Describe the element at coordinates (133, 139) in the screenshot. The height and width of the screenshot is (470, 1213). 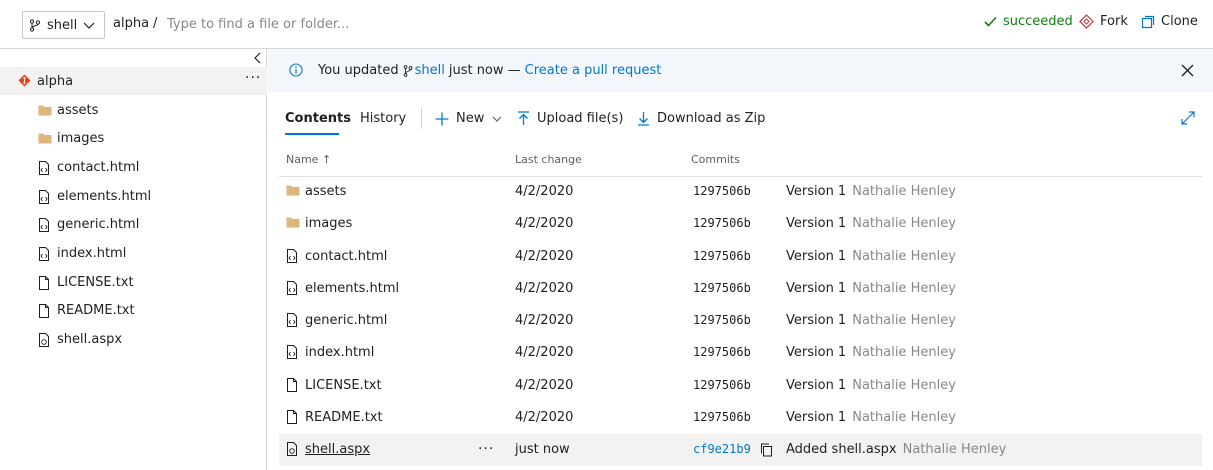
I see `tree-item-images: images` at that location.